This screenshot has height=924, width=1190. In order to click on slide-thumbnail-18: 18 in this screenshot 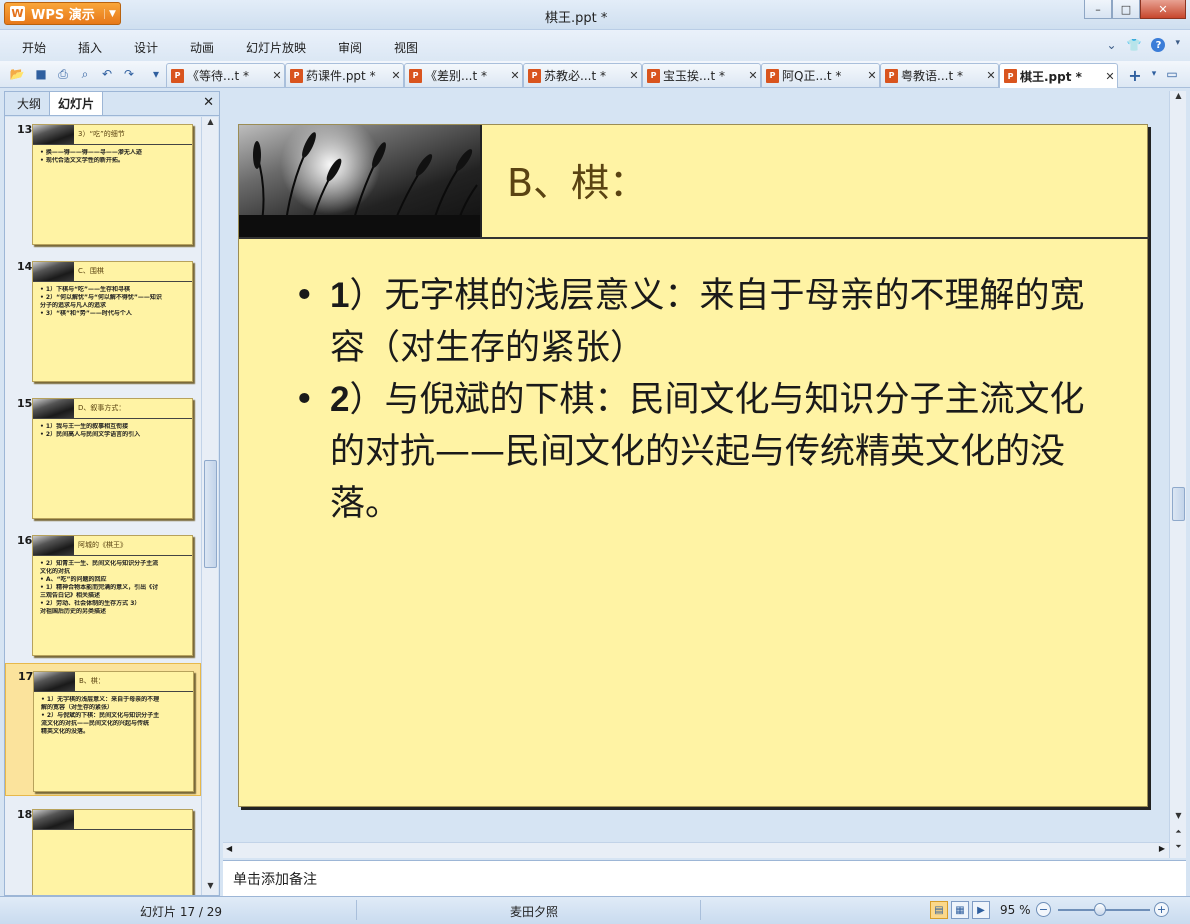, I will do `click(103, 848)`.